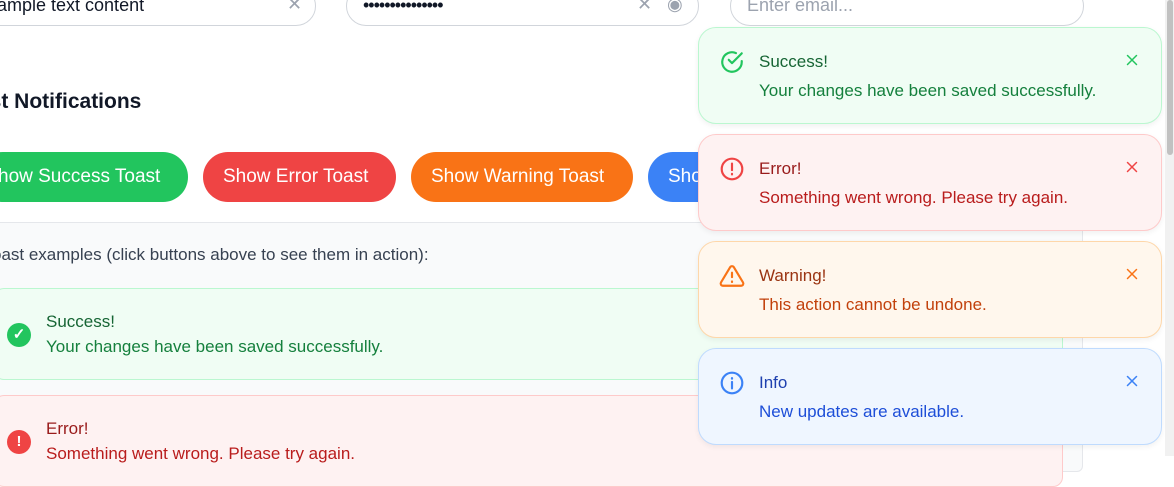  What do you see at coordinates (299, 177) in the screenshot?
I see `show-error-toast-button: Show Error Toast` at bounding box center [299, 177].